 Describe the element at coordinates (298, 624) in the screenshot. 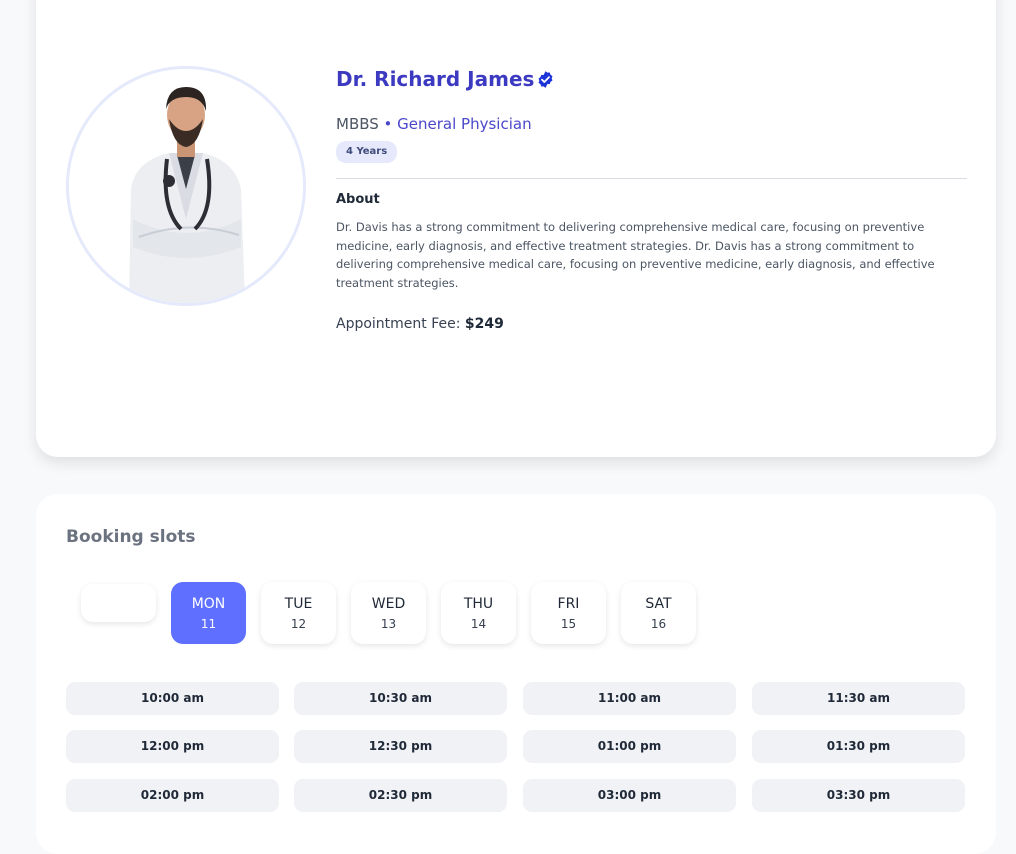

I see `day-number: 12` at that location.